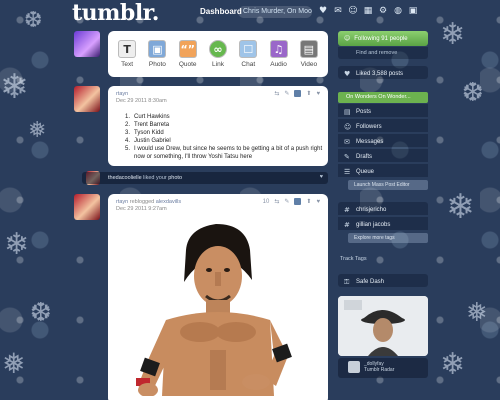 The width and height of the screenshot is (500, 400). I want to click on sidebar-item-followers: ☺ Followers, so click(383, 125).